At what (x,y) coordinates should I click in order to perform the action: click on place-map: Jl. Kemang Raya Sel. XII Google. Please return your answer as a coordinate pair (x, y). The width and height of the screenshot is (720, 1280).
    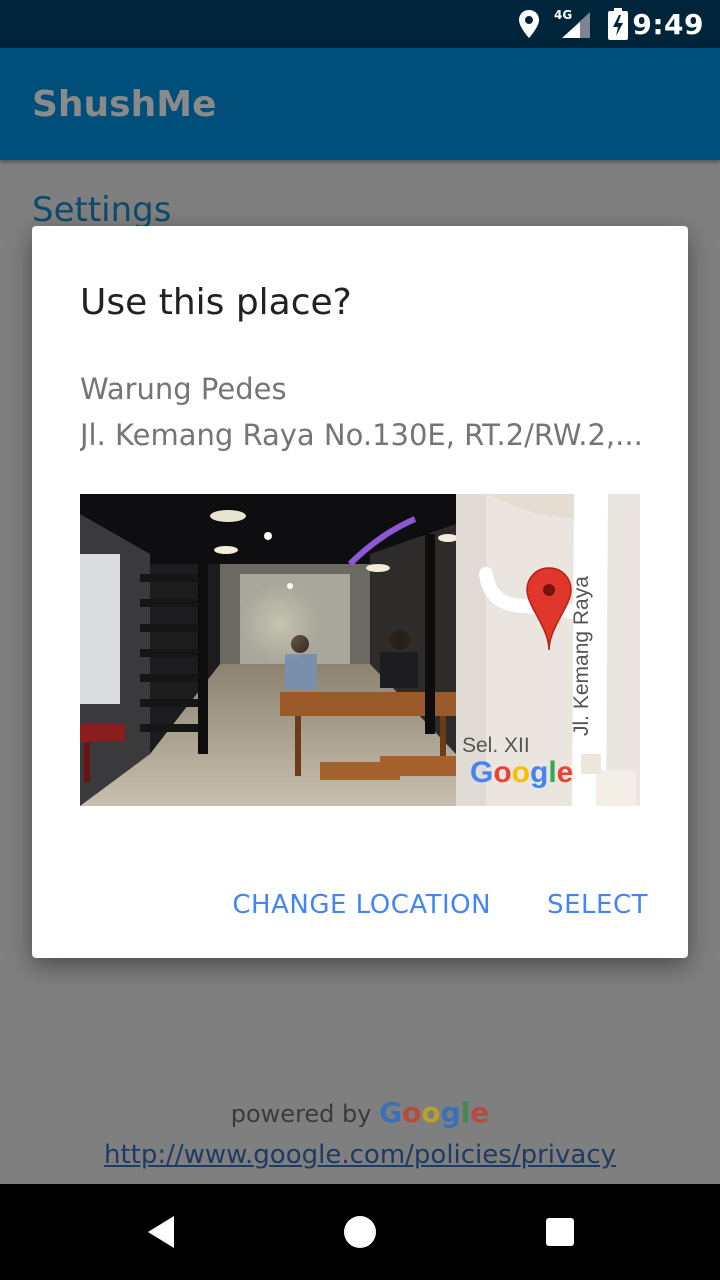
    Looking at the image, I should click on (548, 650).